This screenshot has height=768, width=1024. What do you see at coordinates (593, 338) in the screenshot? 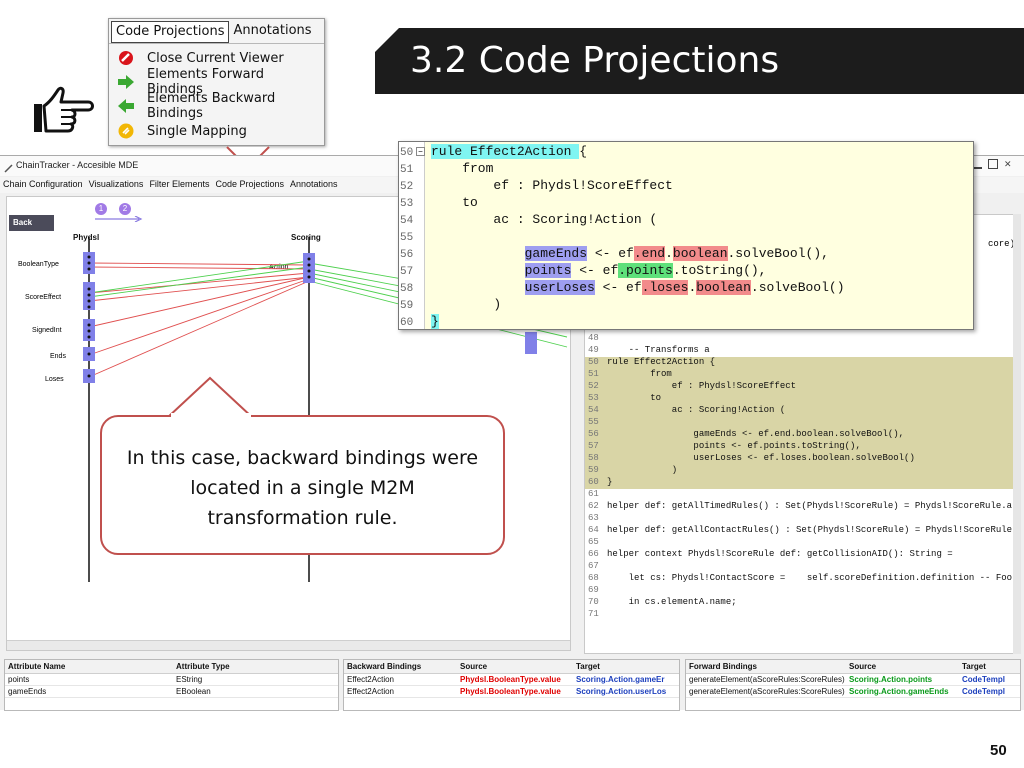
I see `code-line: 48` at bounding box center [593, 338].